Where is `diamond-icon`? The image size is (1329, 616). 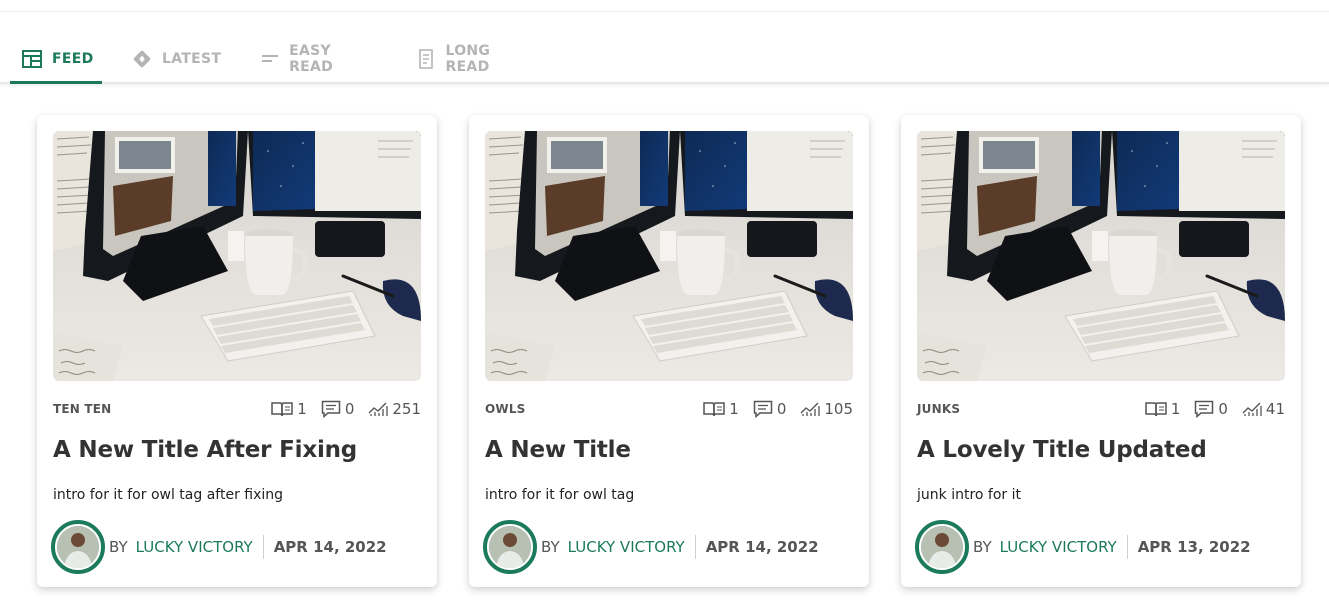
diamond-icon is located at coordinates (142, 59).